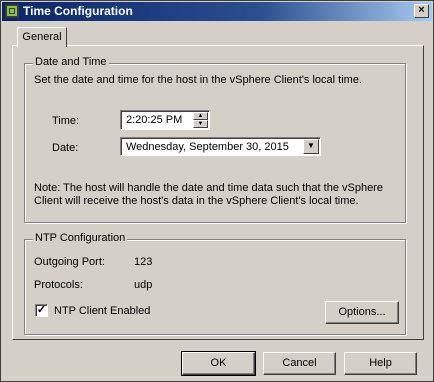  I want to click on ok-button-label: OK, so click(218, 363).